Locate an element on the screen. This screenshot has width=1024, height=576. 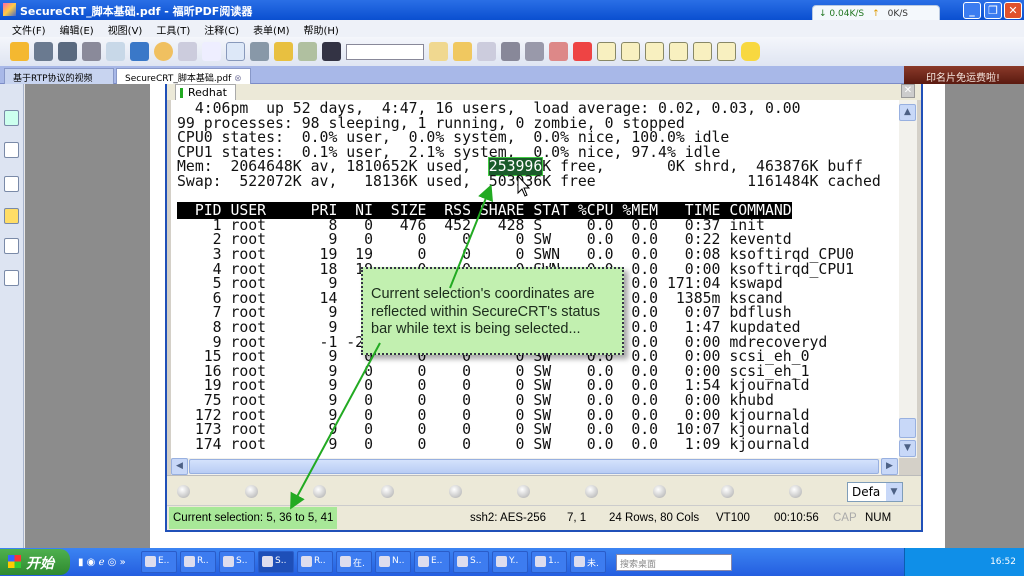
taskbar-item: 1.. is located at coordinates (549, 562).